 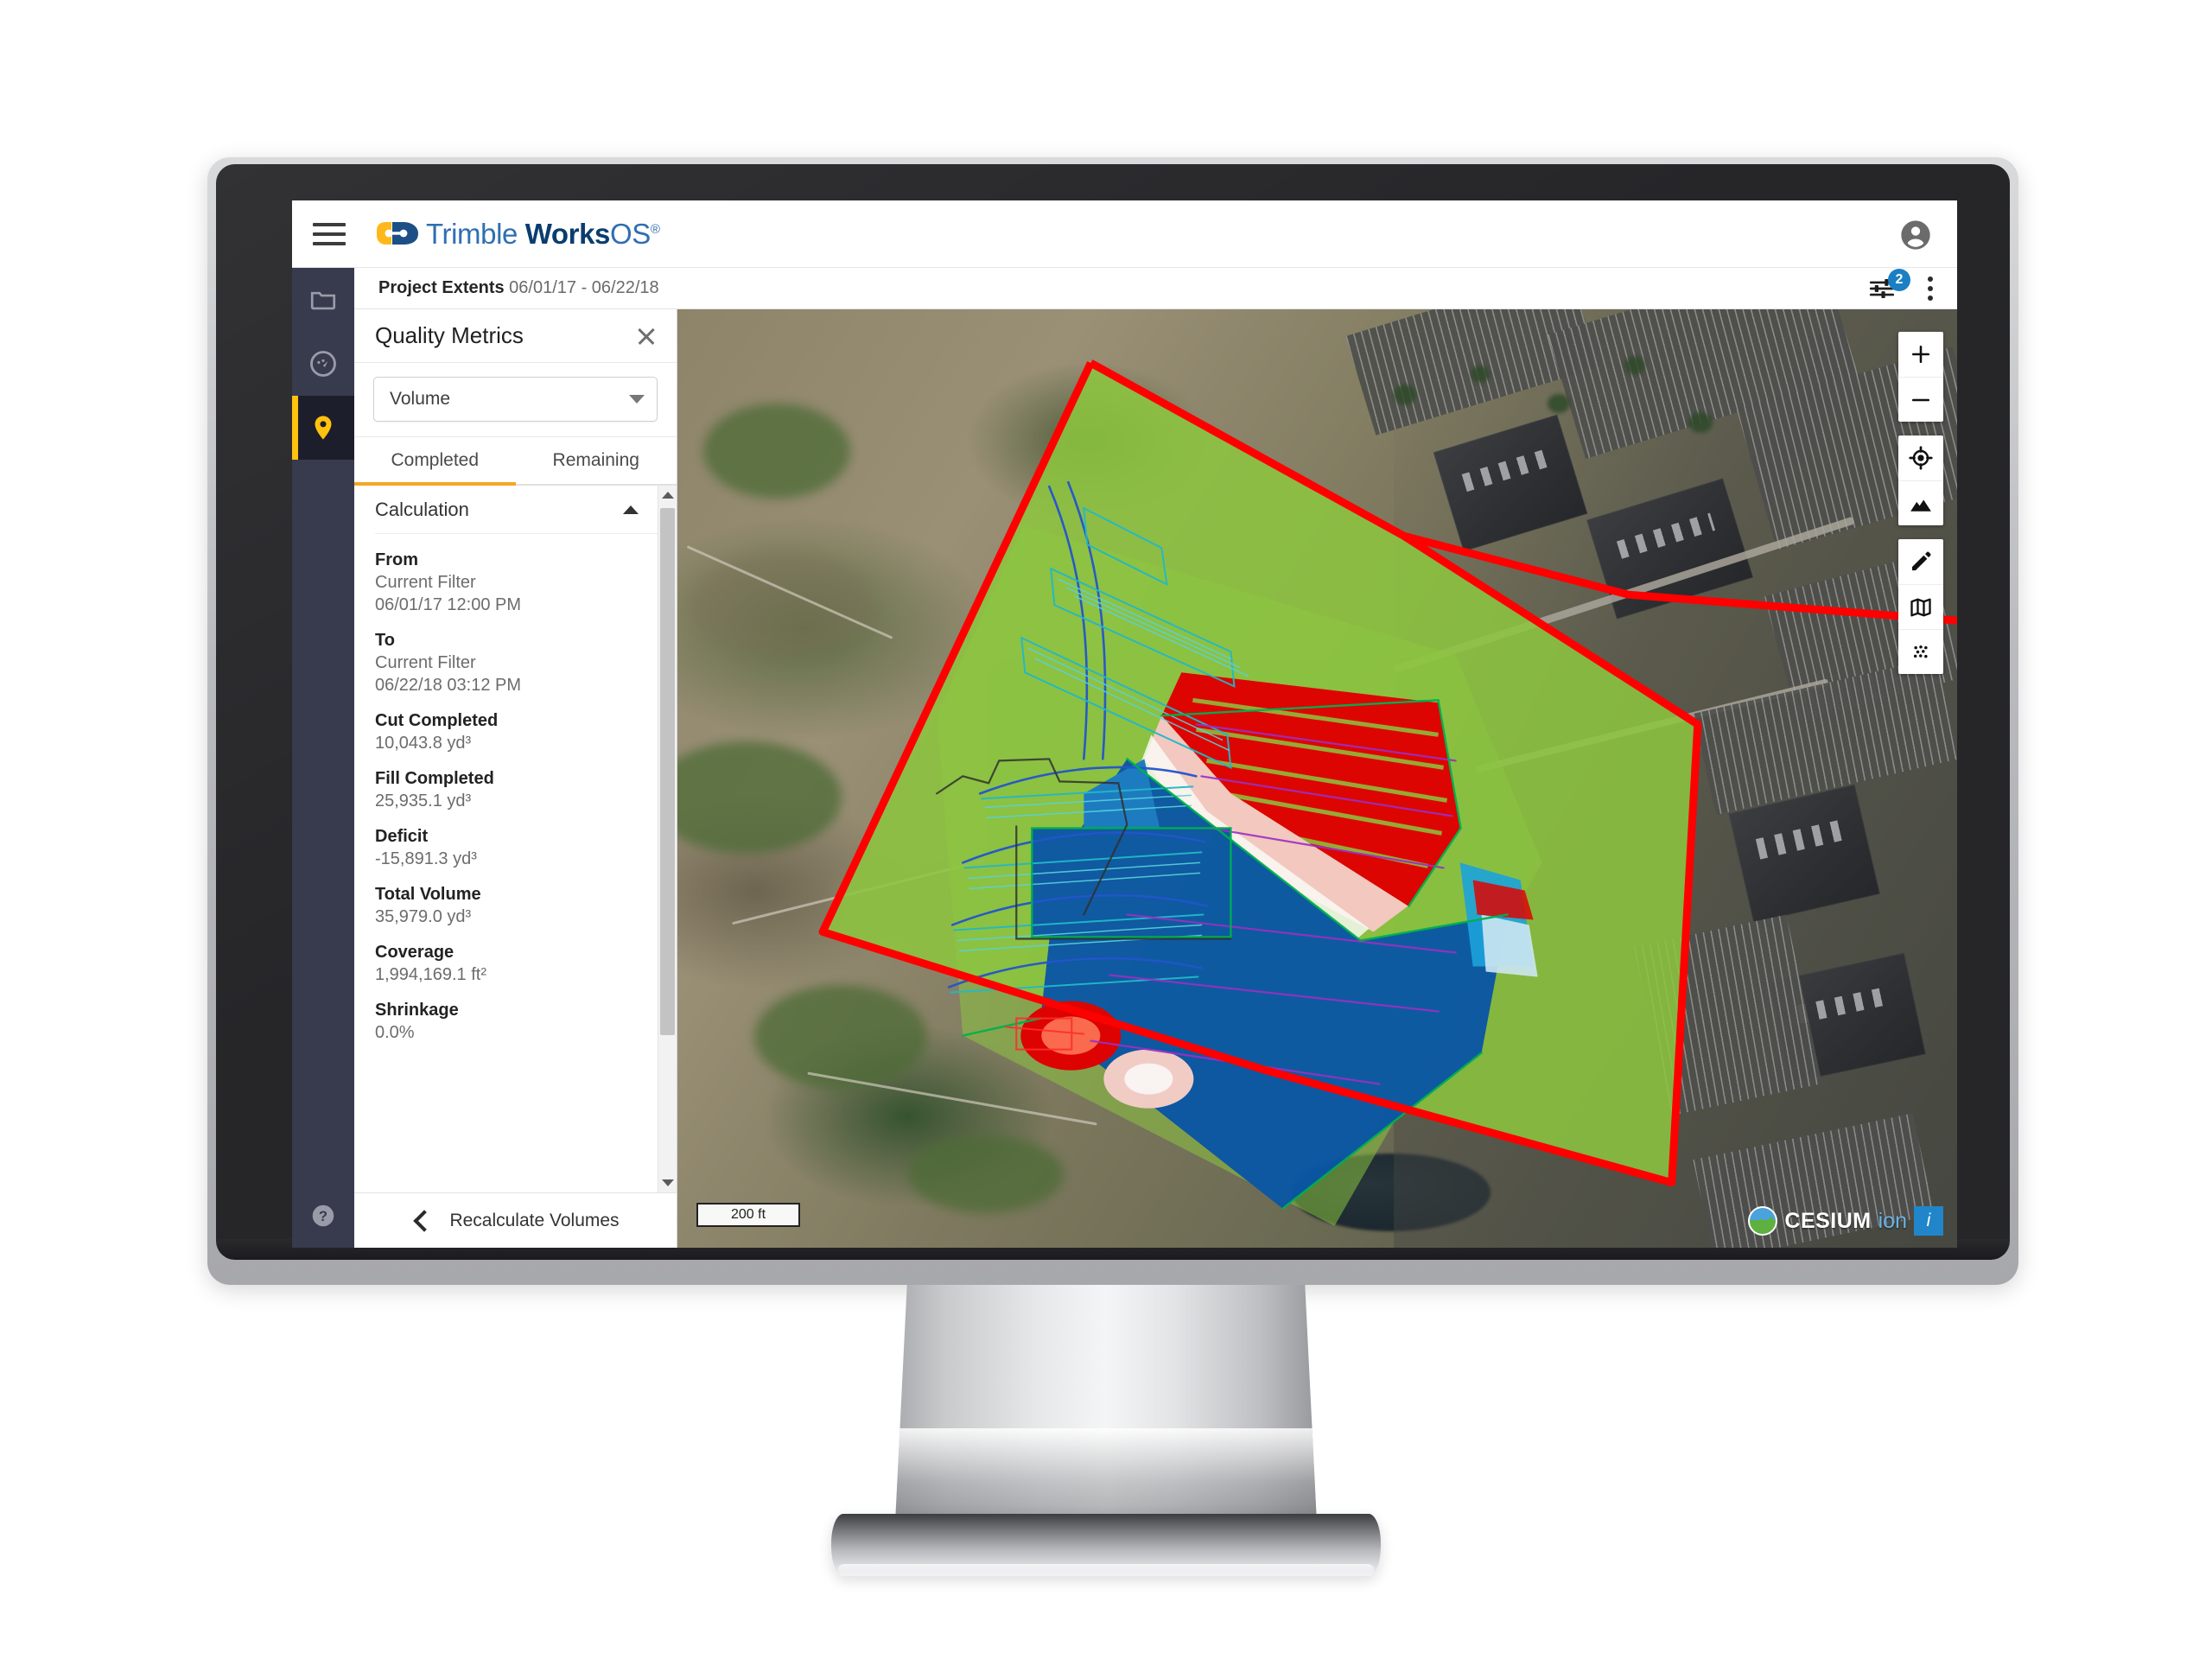 I want to click on metric-row: Fill Completed 25,935.1 yd³, so click(x=516, y=790).